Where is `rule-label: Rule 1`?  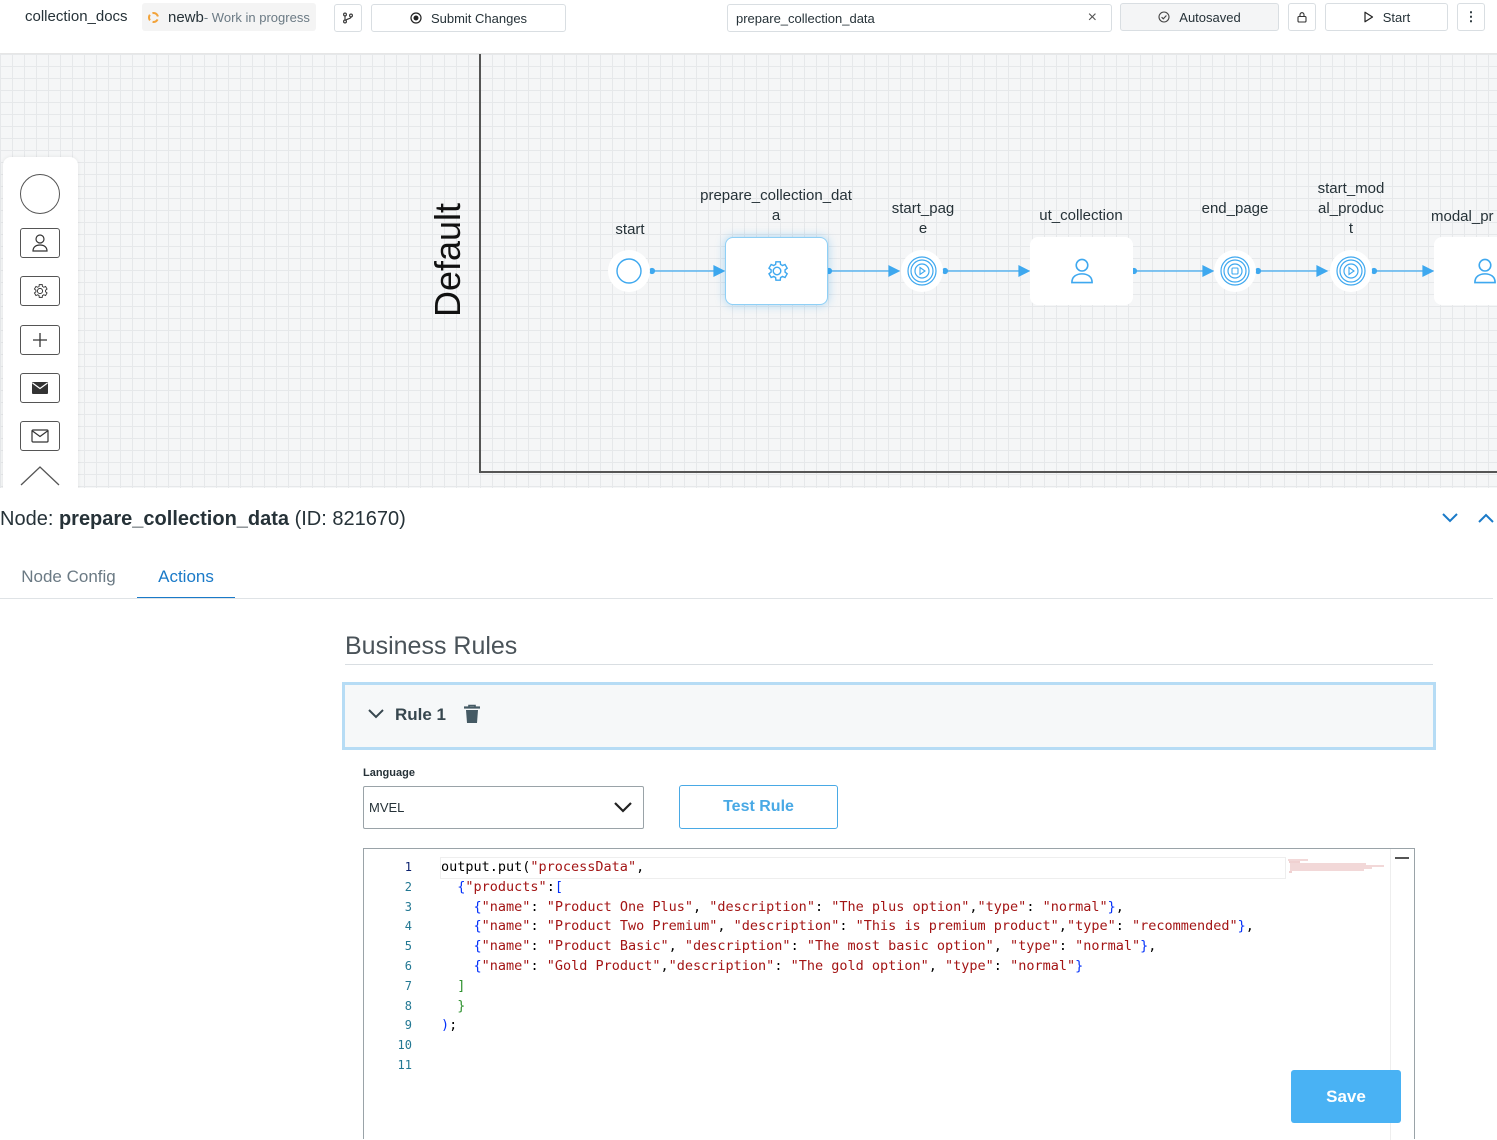
rule-label: Rule 1 is located at coordinates (421, 714).